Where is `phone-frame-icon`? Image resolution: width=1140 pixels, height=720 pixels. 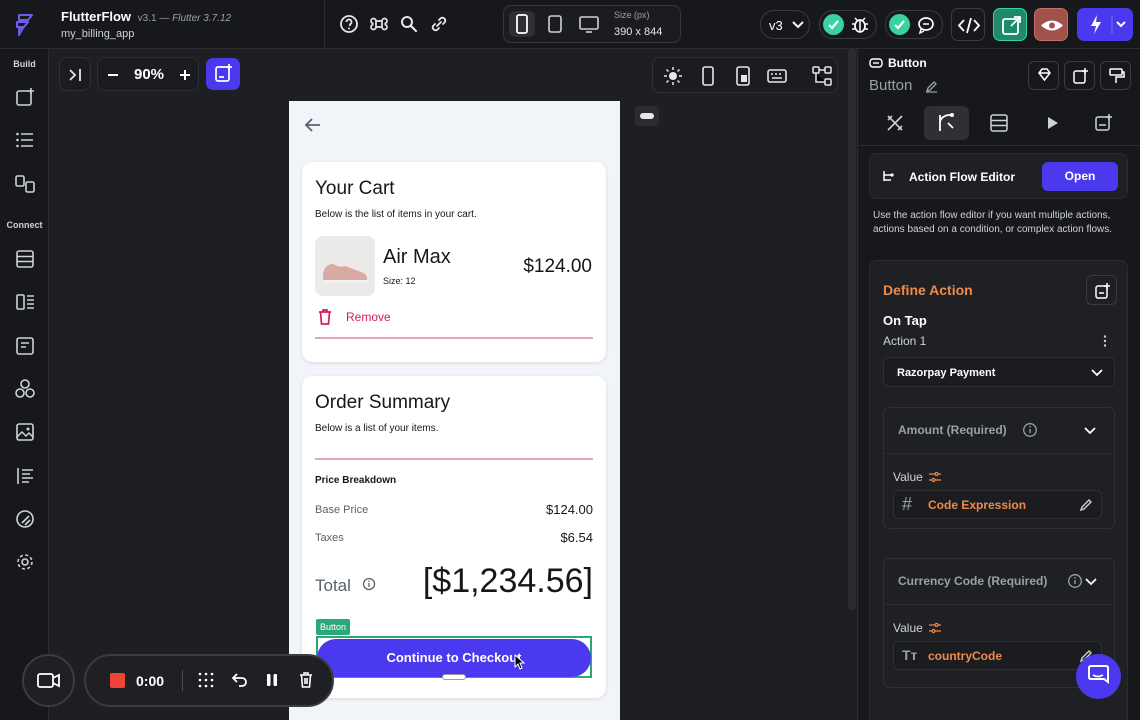 phone-frame-icon is located at coordinates (708, 76).